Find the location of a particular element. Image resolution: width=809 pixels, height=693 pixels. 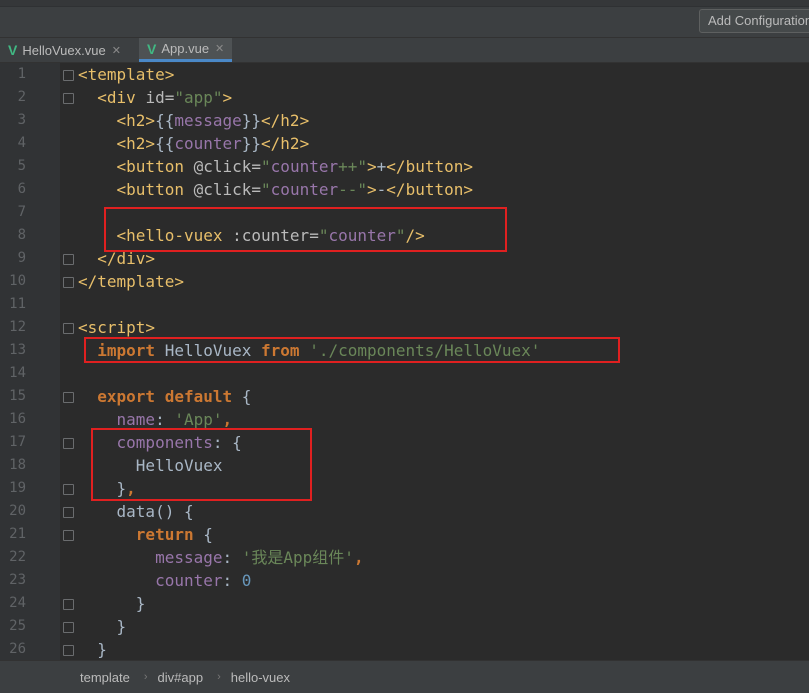

code-text: <button @click="counter--">-</button> is located at coordinates (275, 189).